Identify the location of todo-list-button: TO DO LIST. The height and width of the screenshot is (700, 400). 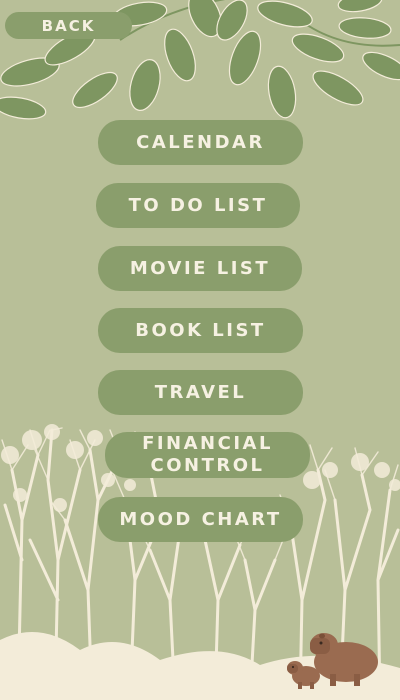
(198, 205).